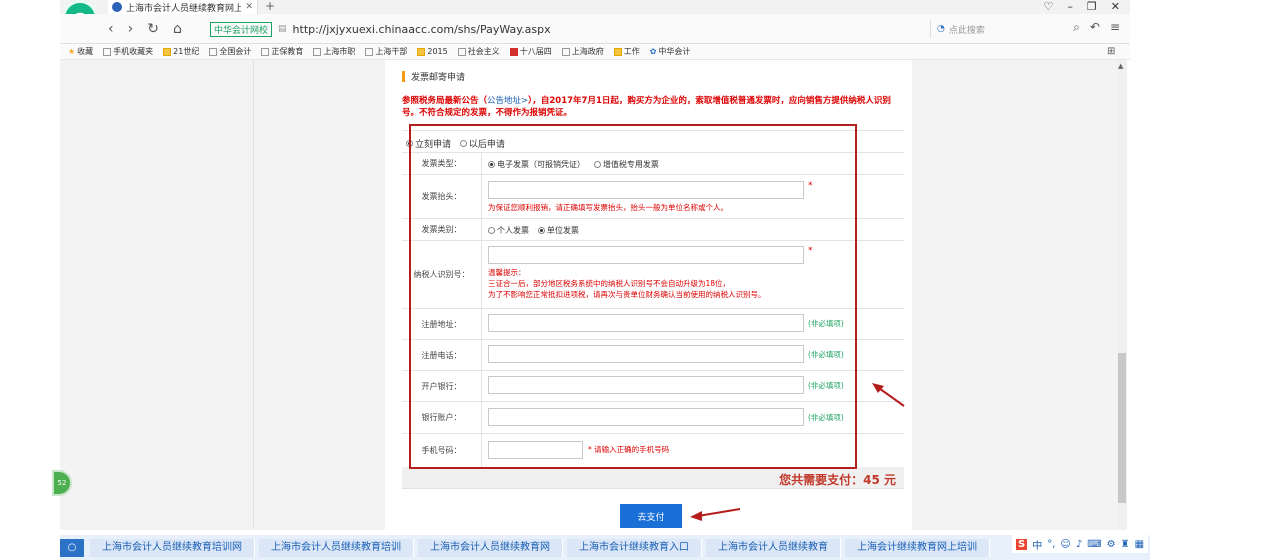 Image resolution: width=1266 pixels, height=560 pixels. I want to click on bookmark-item: 全国会计, so click(230, 51).